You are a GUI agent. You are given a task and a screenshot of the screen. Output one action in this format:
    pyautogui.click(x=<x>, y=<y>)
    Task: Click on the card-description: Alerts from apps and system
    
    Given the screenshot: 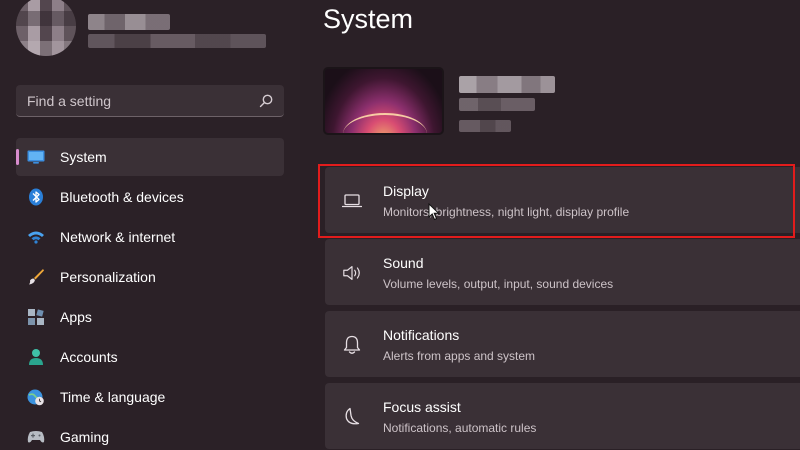 What is the action you would take?
    pyautogui.click(x=459, y=356)
    